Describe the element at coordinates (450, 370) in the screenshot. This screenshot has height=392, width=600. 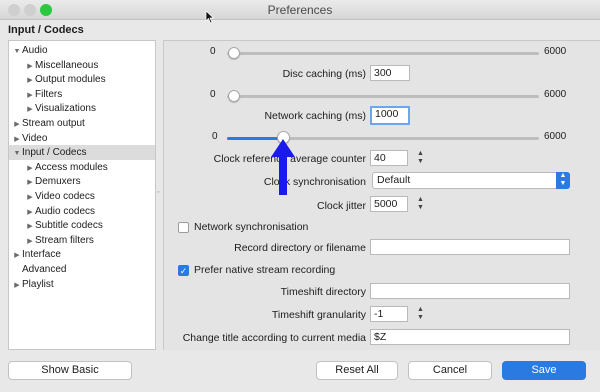
I see `cancel-button: Cancel` at that location.